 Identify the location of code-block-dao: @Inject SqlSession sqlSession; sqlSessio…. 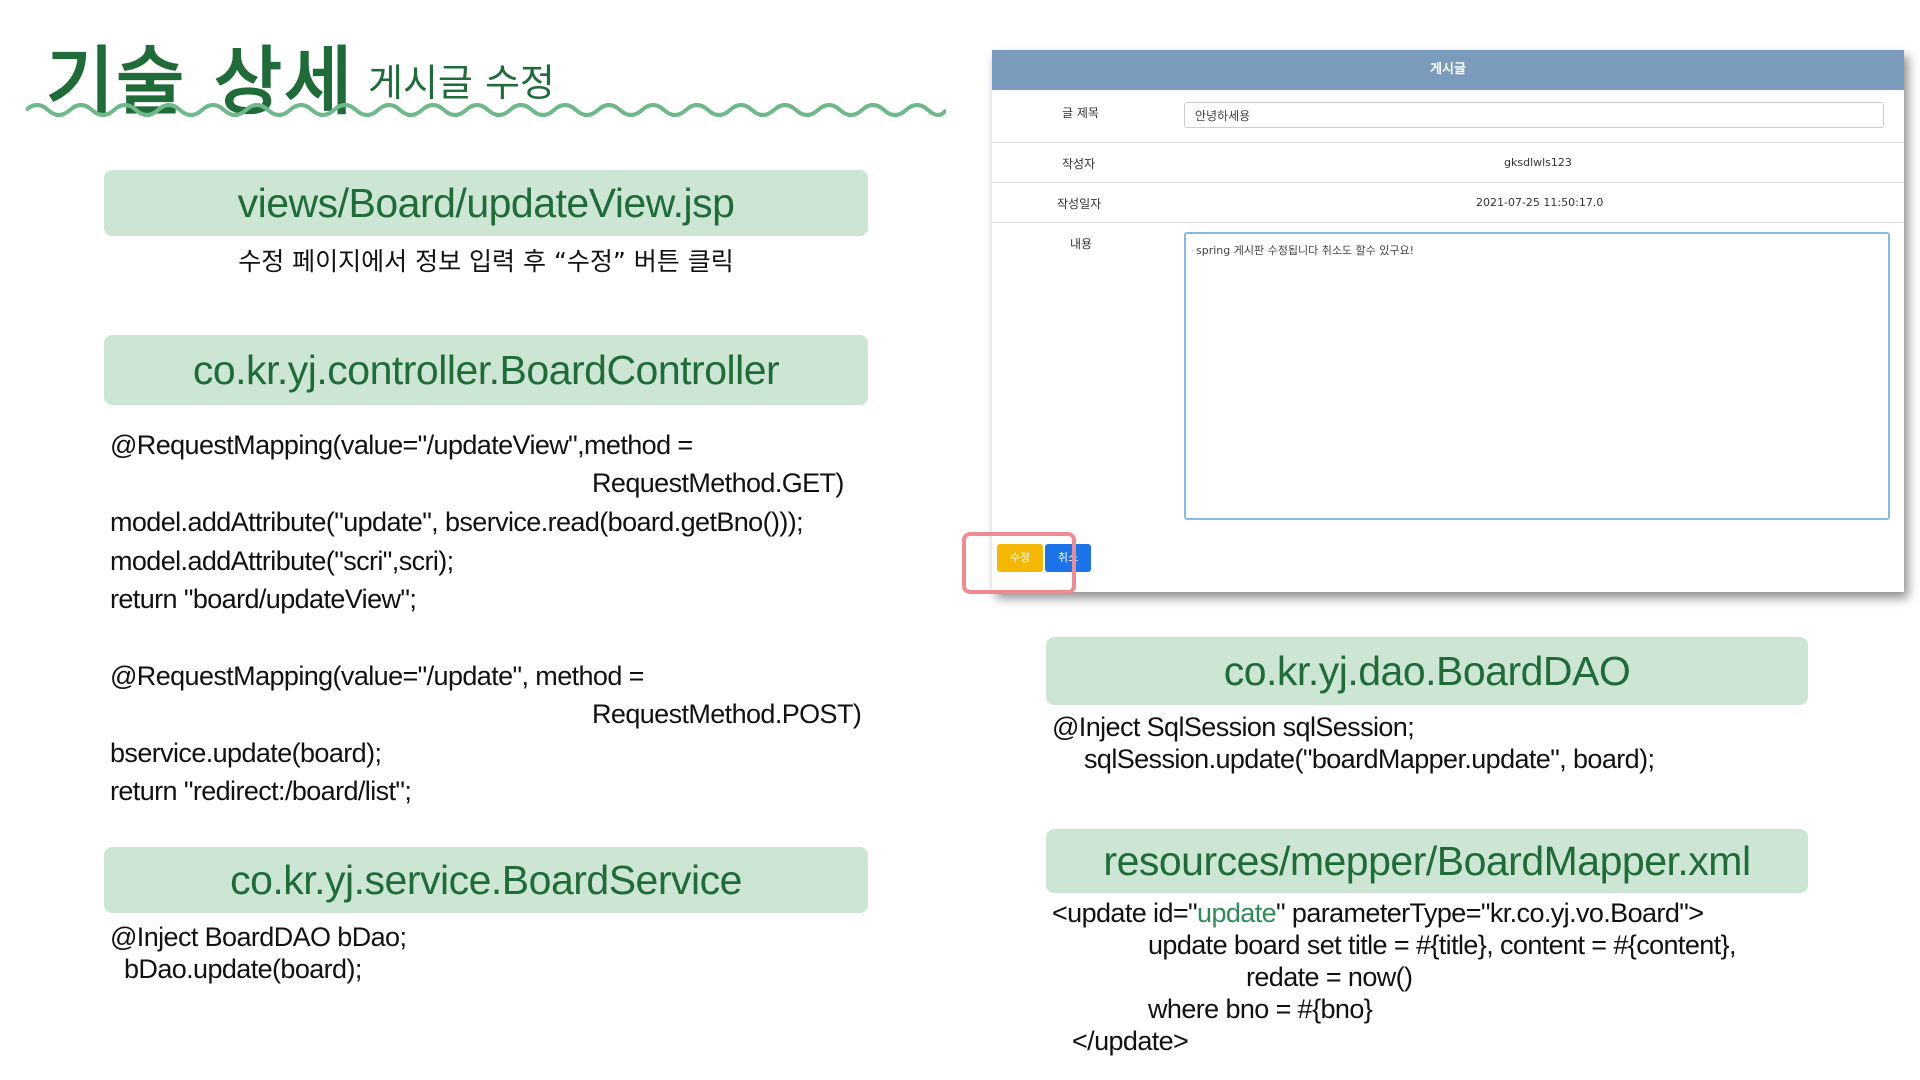
(1432, 747).